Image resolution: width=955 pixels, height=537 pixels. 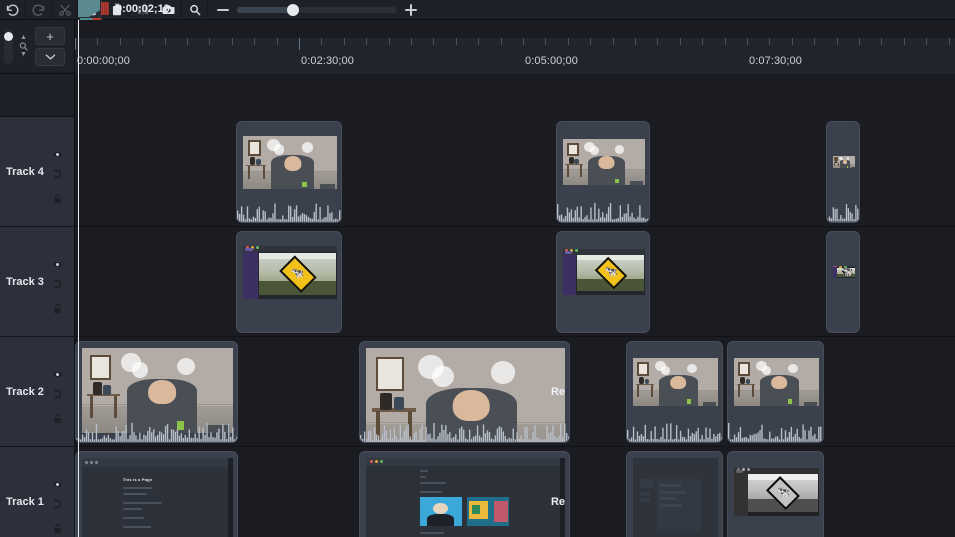 What do you see at coordinates (89, 8) in the screenshot?
I see `playhead-handle` at bounding box center [89, 8].